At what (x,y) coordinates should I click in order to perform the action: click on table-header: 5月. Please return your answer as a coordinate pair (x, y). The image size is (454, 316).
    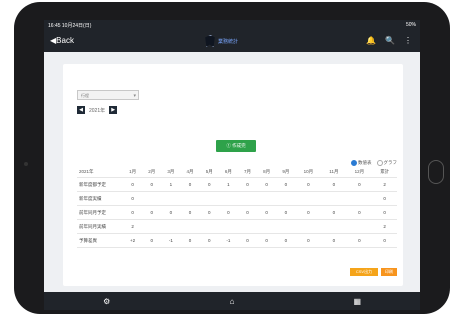
    Looking at the image, I should click on (209, 172).